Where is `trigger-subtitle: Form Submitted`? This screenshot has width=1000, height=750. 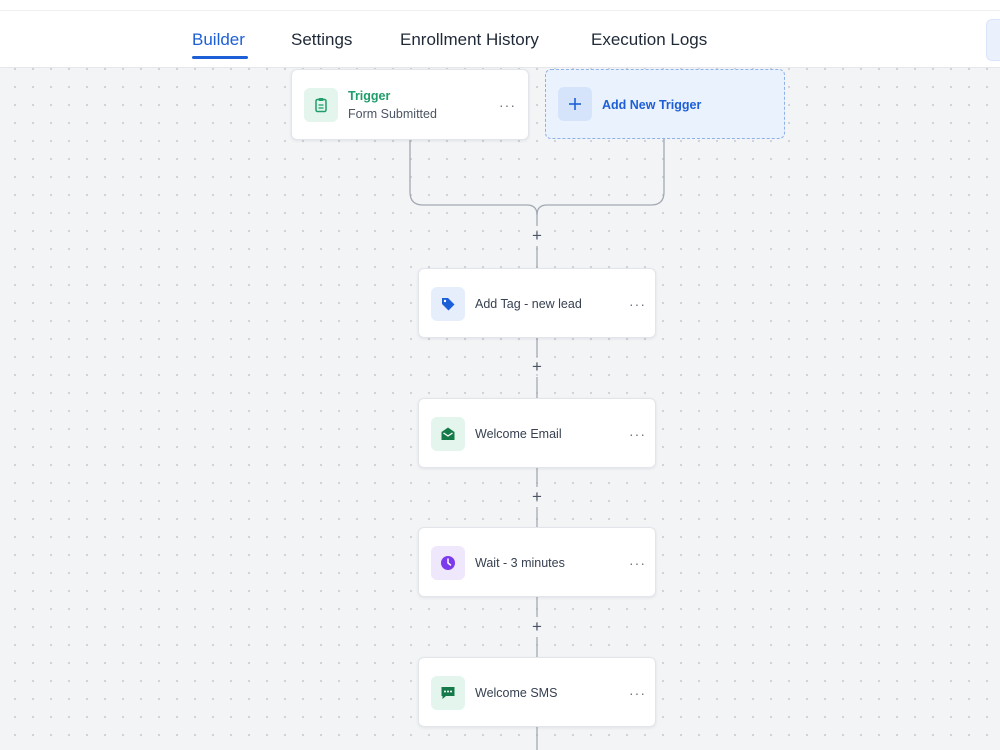
trigger-subtitle: Form Submitted is located at coordinates (392, 114).